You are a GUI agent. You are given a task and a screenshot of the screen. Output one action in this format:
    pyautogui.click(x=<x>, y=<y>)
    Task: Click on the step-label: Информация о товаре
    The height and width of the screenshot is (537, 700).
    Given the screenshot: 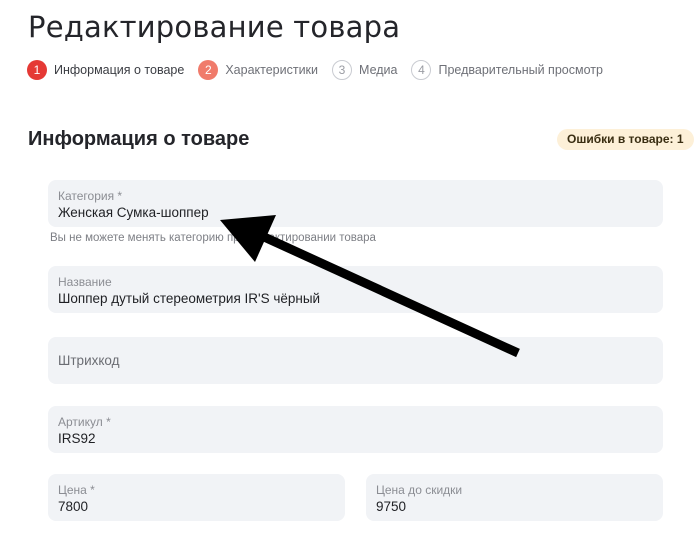 What is the action you would take?
    pyautogui.click(x=119, y=70)
    